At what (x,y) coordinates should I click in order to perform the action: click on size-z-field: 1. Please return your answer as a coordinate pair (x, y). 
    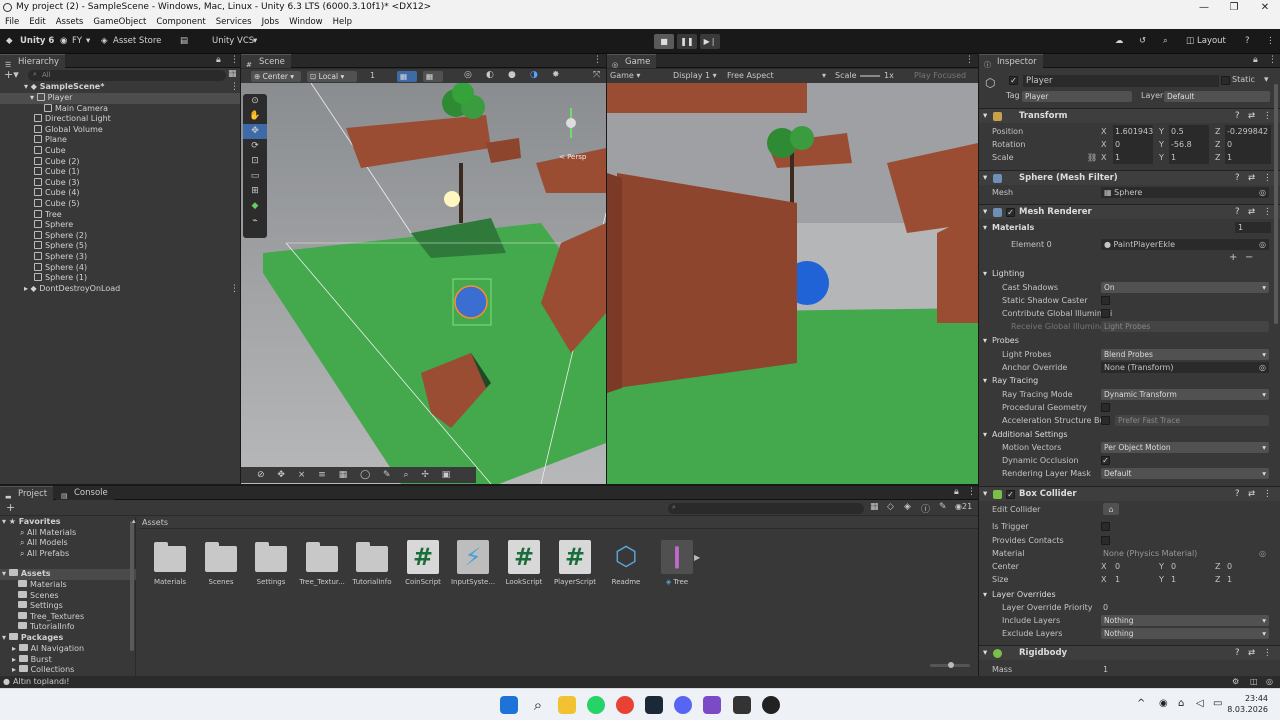
    Looking at the image, I should click on (1248, 579).